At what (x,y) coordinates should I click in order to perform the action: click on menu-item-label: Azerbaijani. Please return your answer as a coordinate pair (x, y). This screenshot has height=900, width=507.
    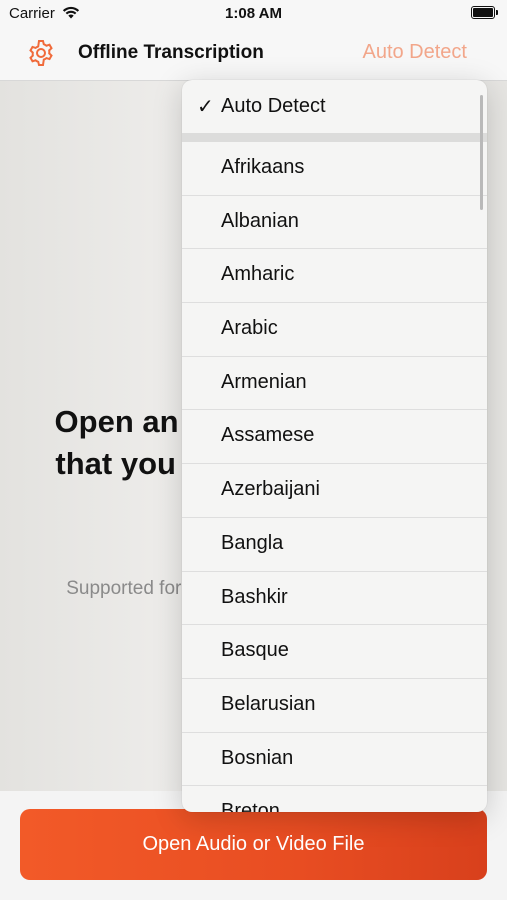
    Looking at the image, I should click on (270, 489).